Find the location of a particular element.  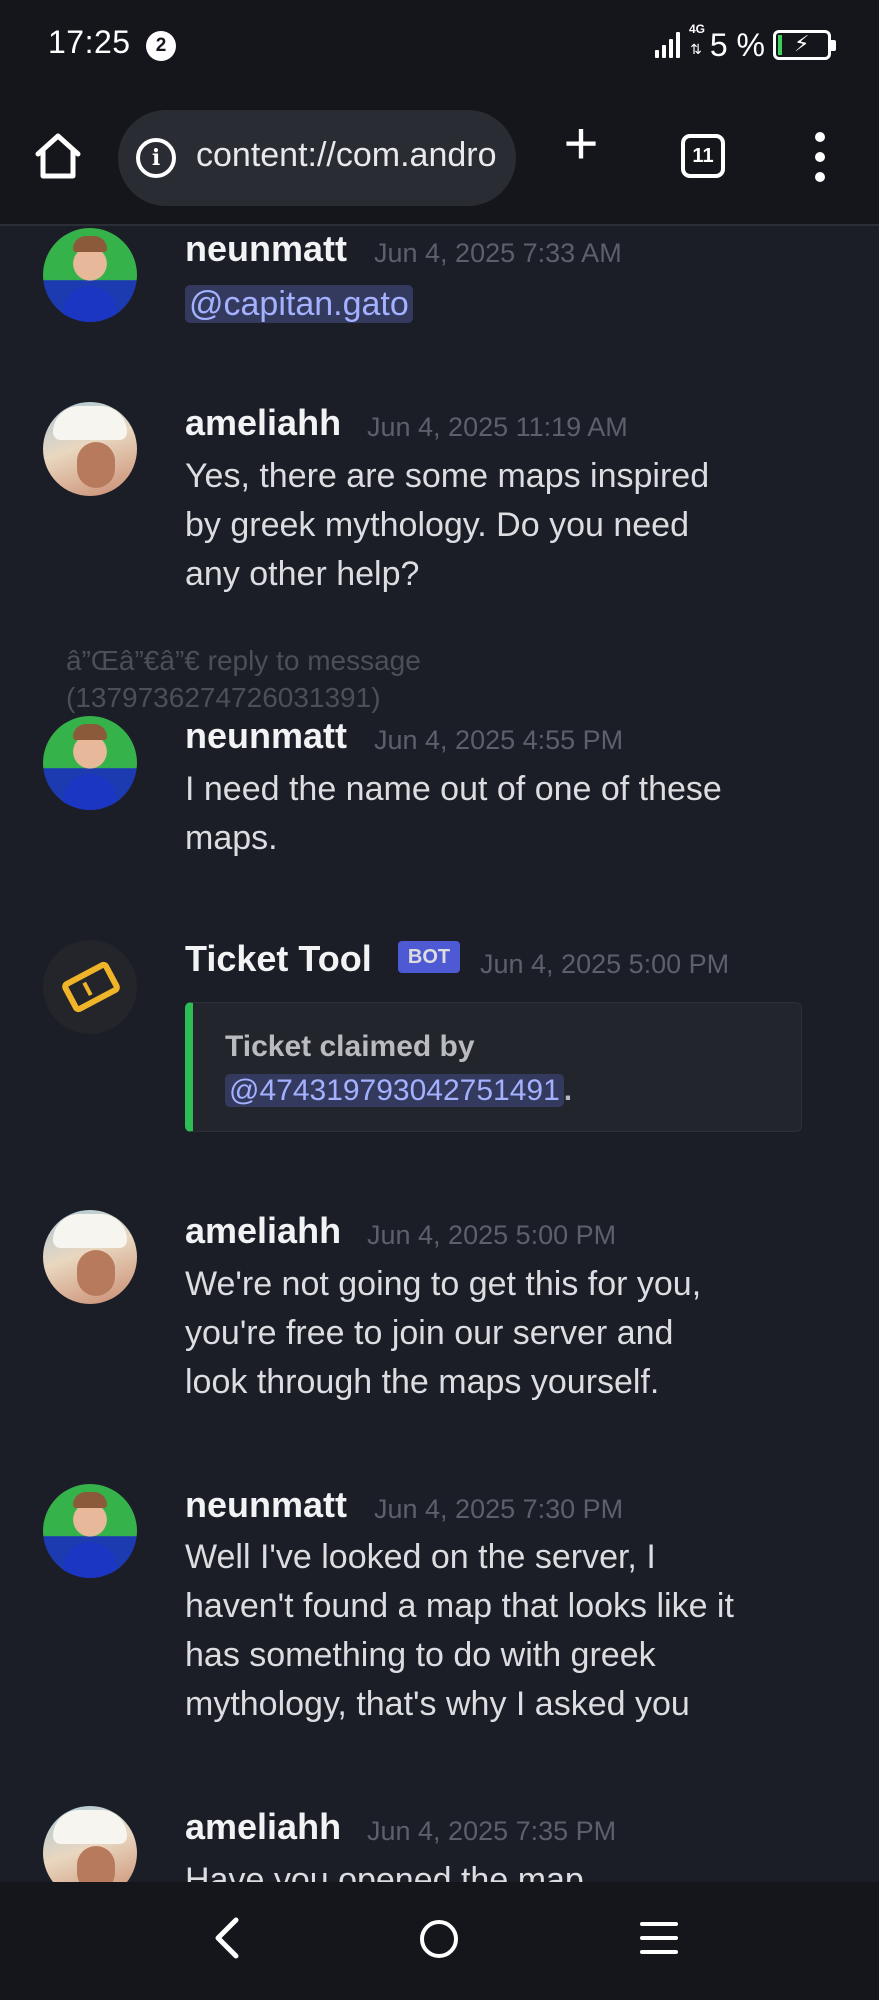

status-bar: 17:25 2 4G ⇅ 5 % ⚡ is located at coordinates (439, 46).